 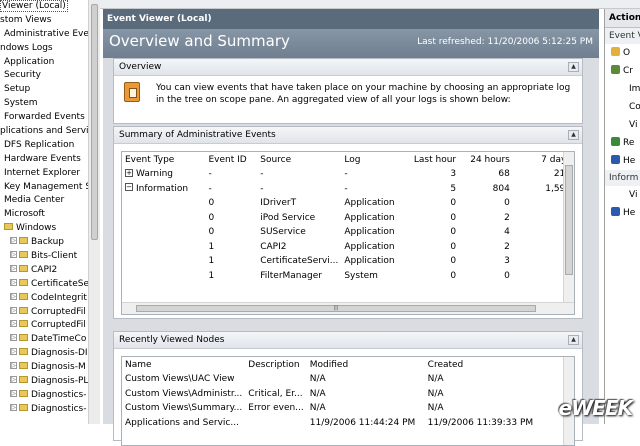 What do you see at coordinates (232, 159) in the screenshot?
I see `column-header: Event ID` at bounding box center [232, 159].